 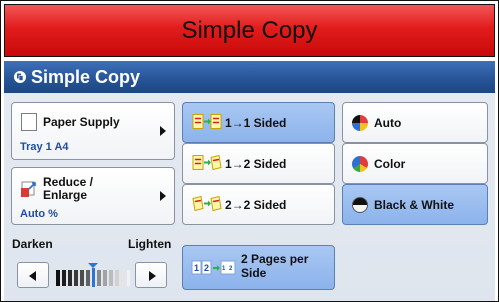 I want to click on pages-per-side-label: 2 Pages per Side, so click(x=274, y=266).